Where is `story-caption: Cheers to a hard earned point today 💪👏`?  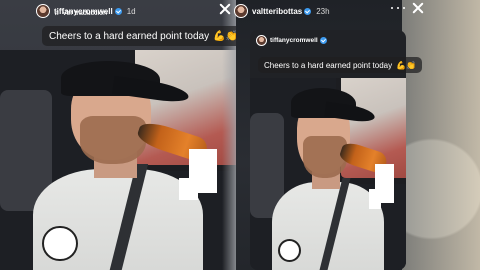 story-caption: Cheers to a hard earned point today 💪👏 is located at coordinates (144, 36).